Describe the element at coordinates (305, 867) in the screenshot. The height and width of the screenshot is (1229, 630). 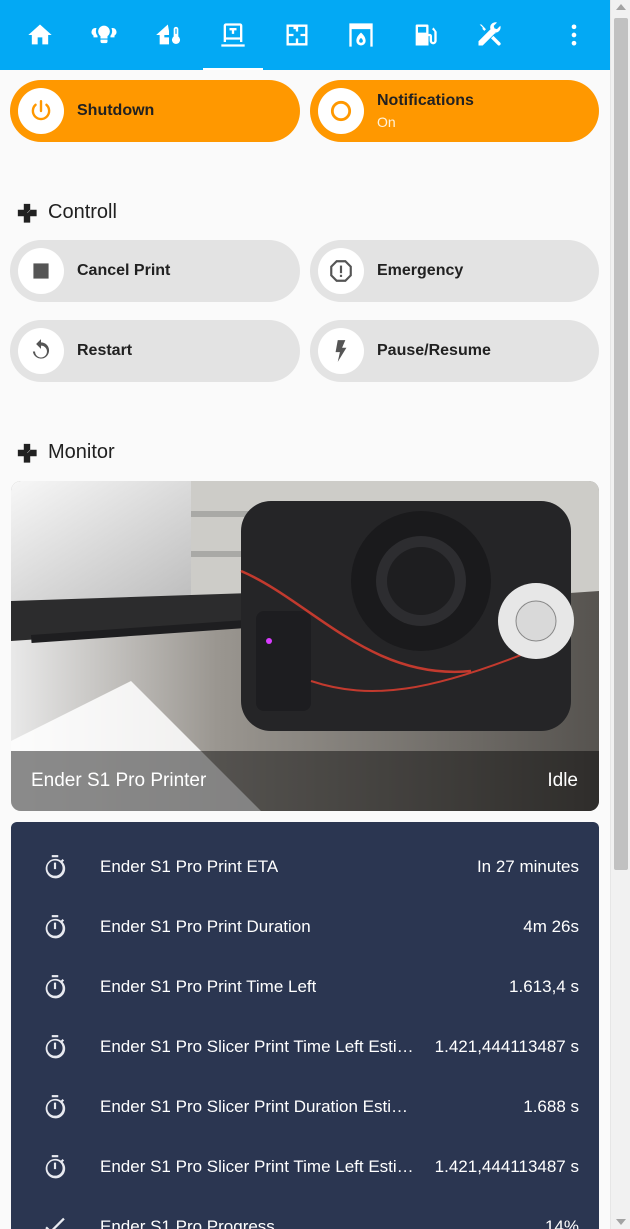
I see `entity-row: Ender S1 Pro Print ETA In 27 minutes` at that location.